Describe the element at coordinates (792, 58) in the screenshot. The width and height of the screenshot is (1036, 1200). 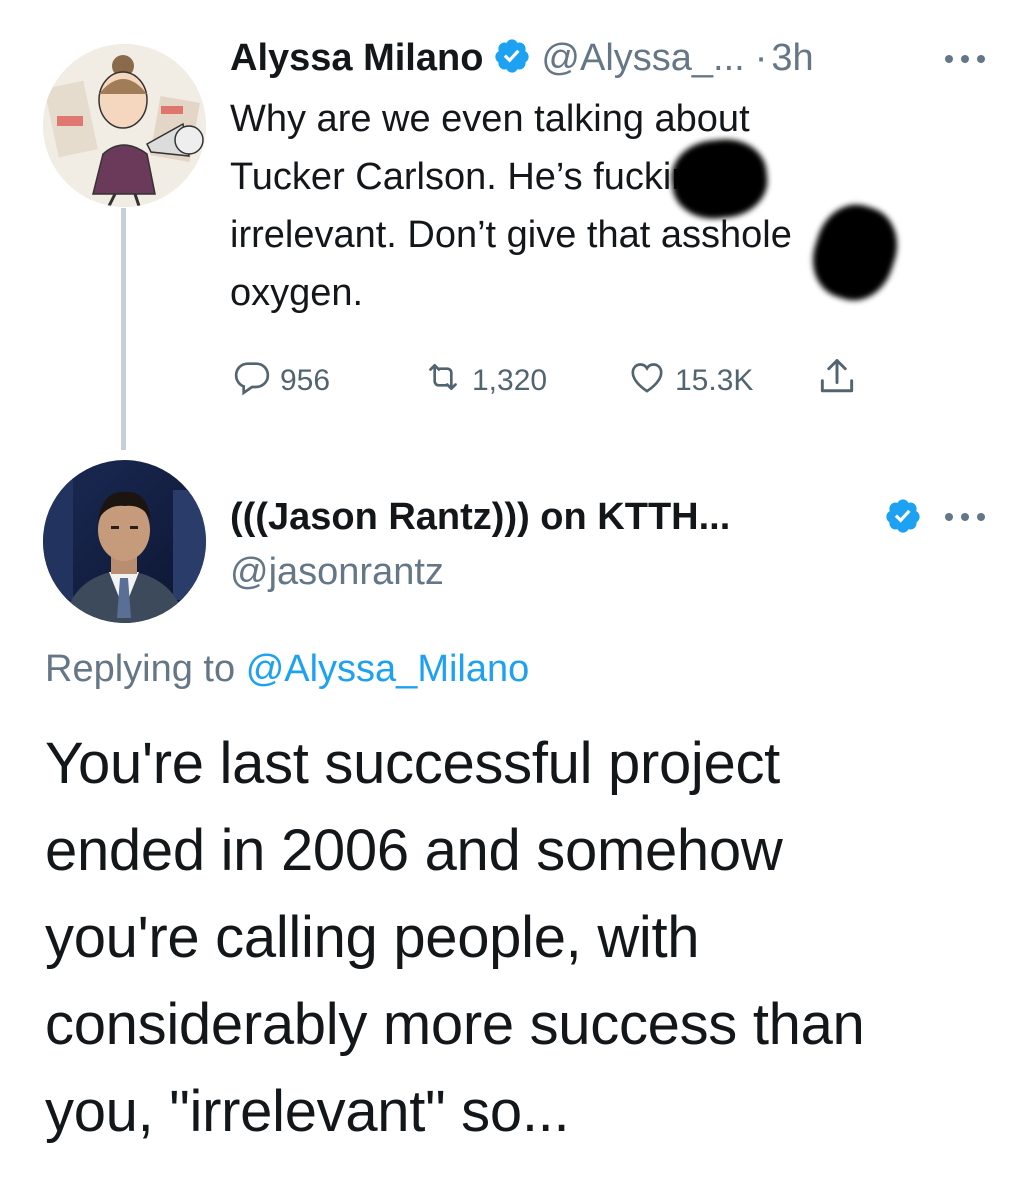
I see `tweet-time: 3h` at that location.